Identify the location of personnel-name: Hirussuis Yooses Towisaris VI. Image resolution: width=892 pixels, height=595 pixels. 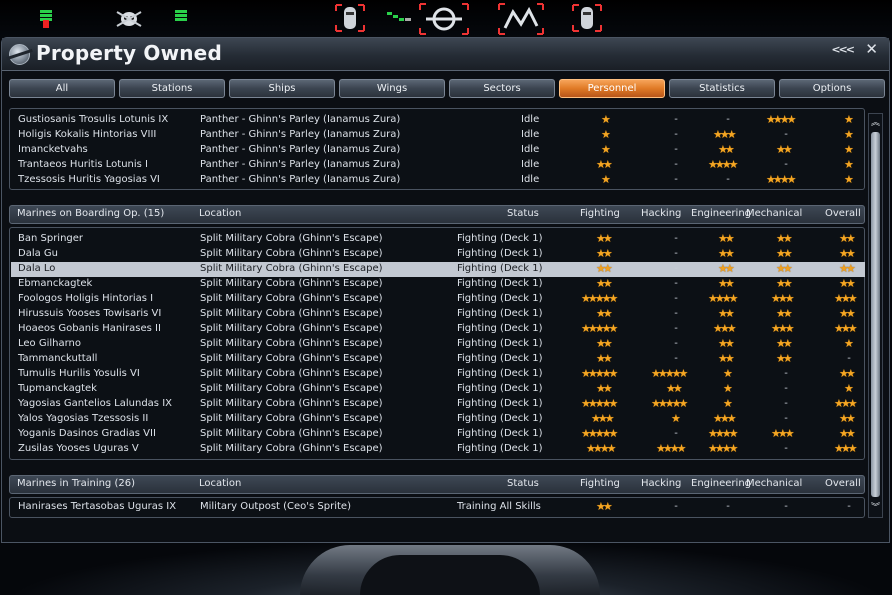
(90, 313).